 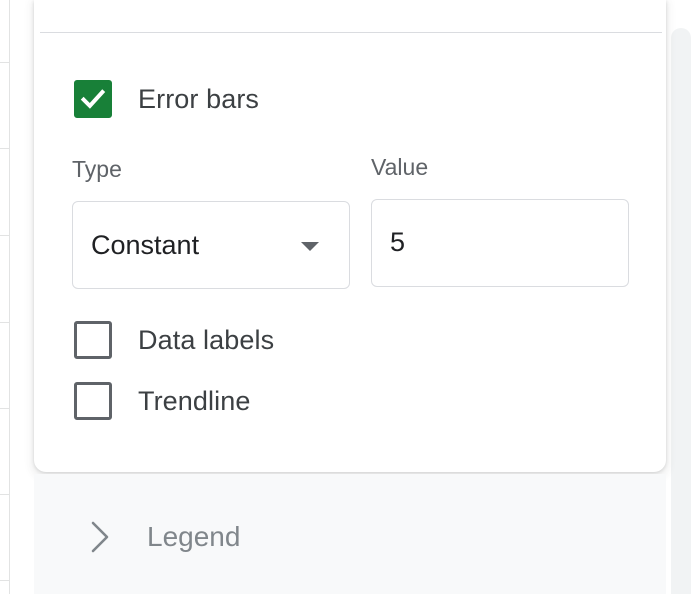 I want to click on data-labels-checkbox, so click(x=93, y=340).